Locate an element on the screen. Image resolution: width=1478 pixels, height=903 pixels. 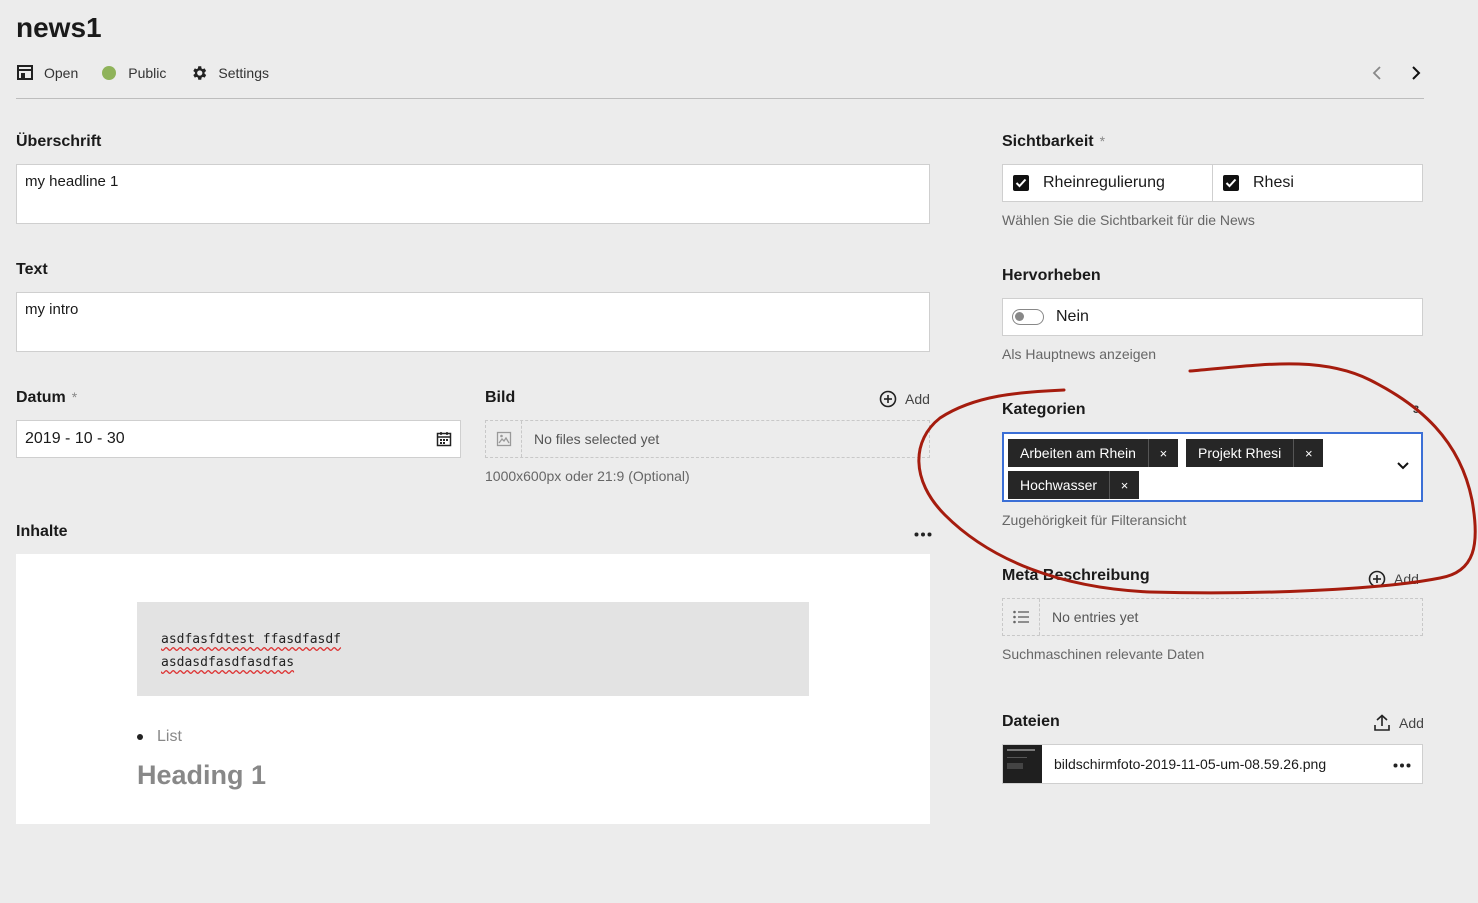
tag-label: Hochwasser is located at coordinates (1059, 485).